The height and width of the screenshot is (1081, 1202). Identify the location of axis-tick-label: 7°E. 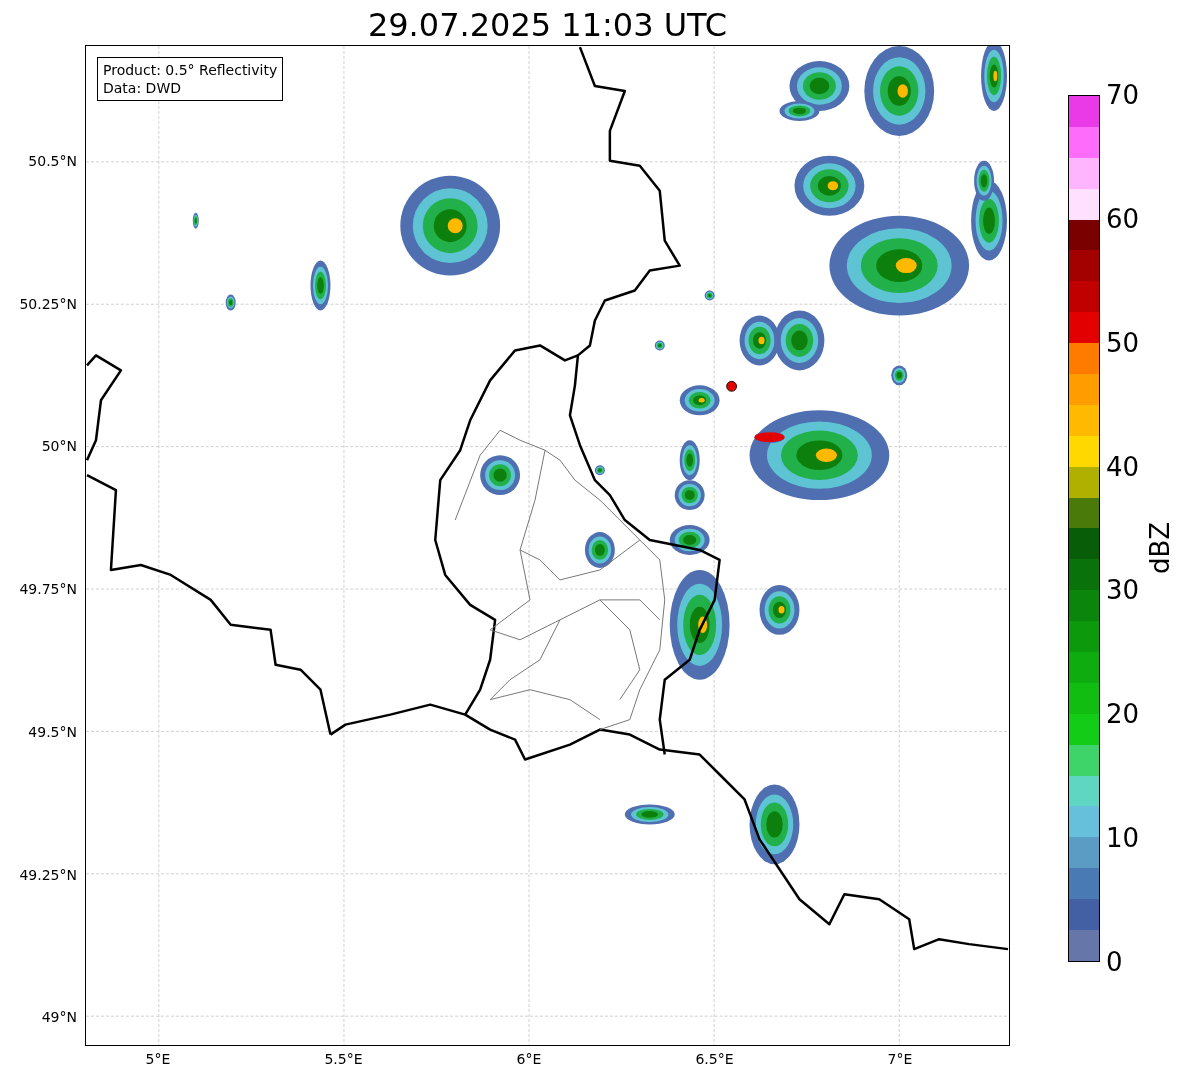
(900, 1059).